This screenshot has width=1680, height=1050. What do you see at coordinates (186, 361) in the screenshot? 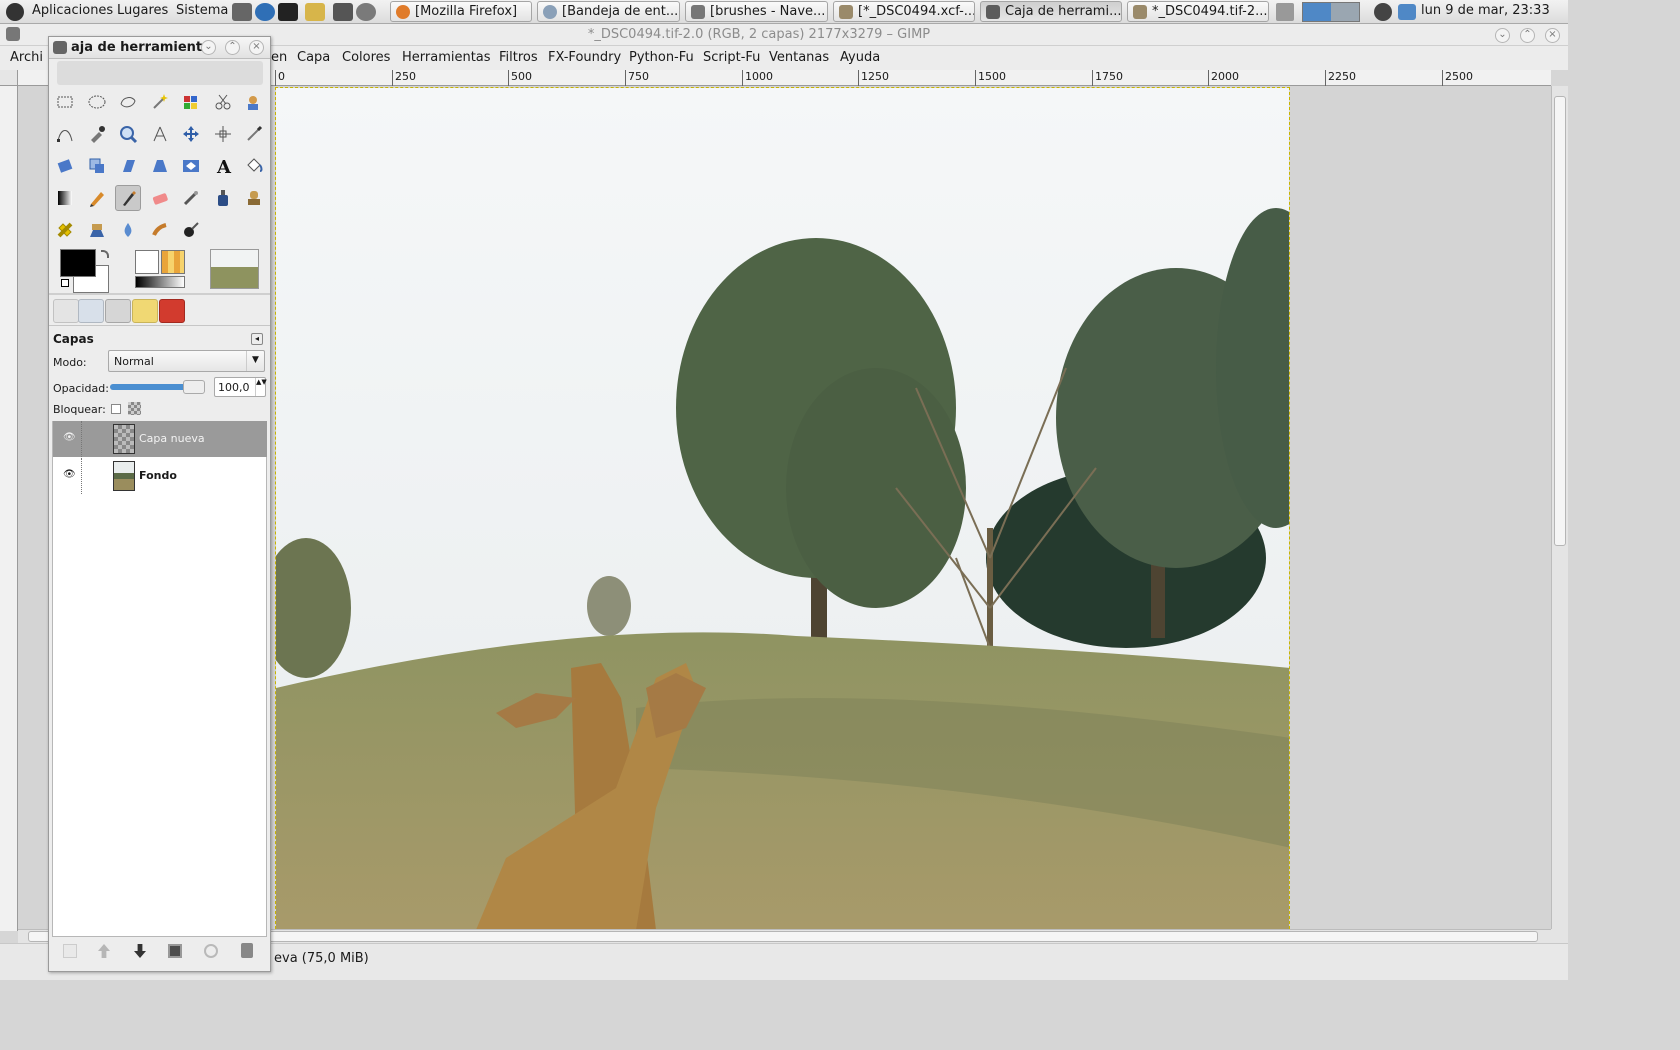
I see `mode-dropdown: Normal ▼` at bounding box center [186, 361].